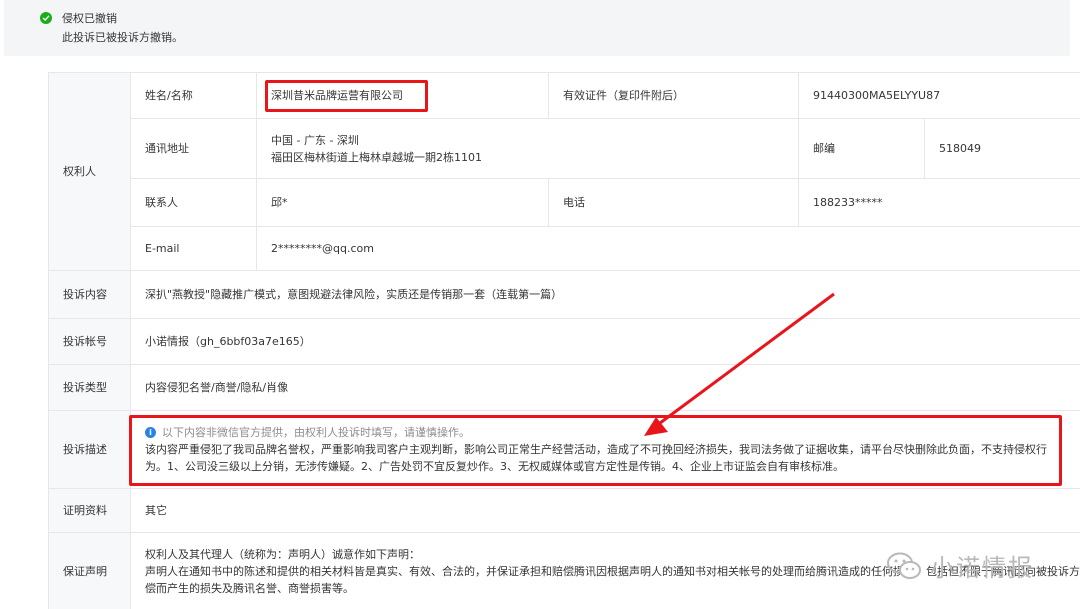 The image size is (1080, 609). What do you see at coordinates (156, 510) in the screenshot?
I see `proof-value-text: 其它` at bounding box center [156, 510].